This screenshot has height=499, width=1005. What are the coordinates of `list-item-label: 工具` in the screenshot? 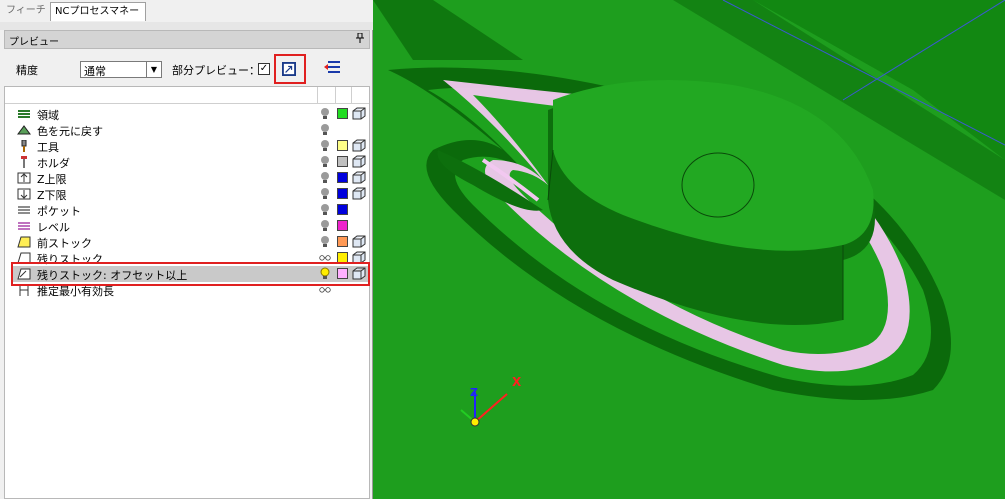 It's located at (48, 147).